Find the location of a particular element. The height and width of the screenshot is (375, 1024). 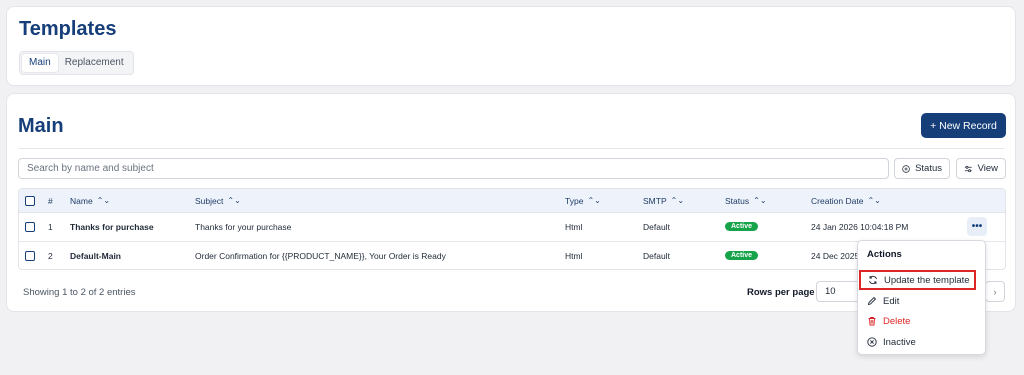

actions-menu-title: Actions is located at coordinates (884, 254).